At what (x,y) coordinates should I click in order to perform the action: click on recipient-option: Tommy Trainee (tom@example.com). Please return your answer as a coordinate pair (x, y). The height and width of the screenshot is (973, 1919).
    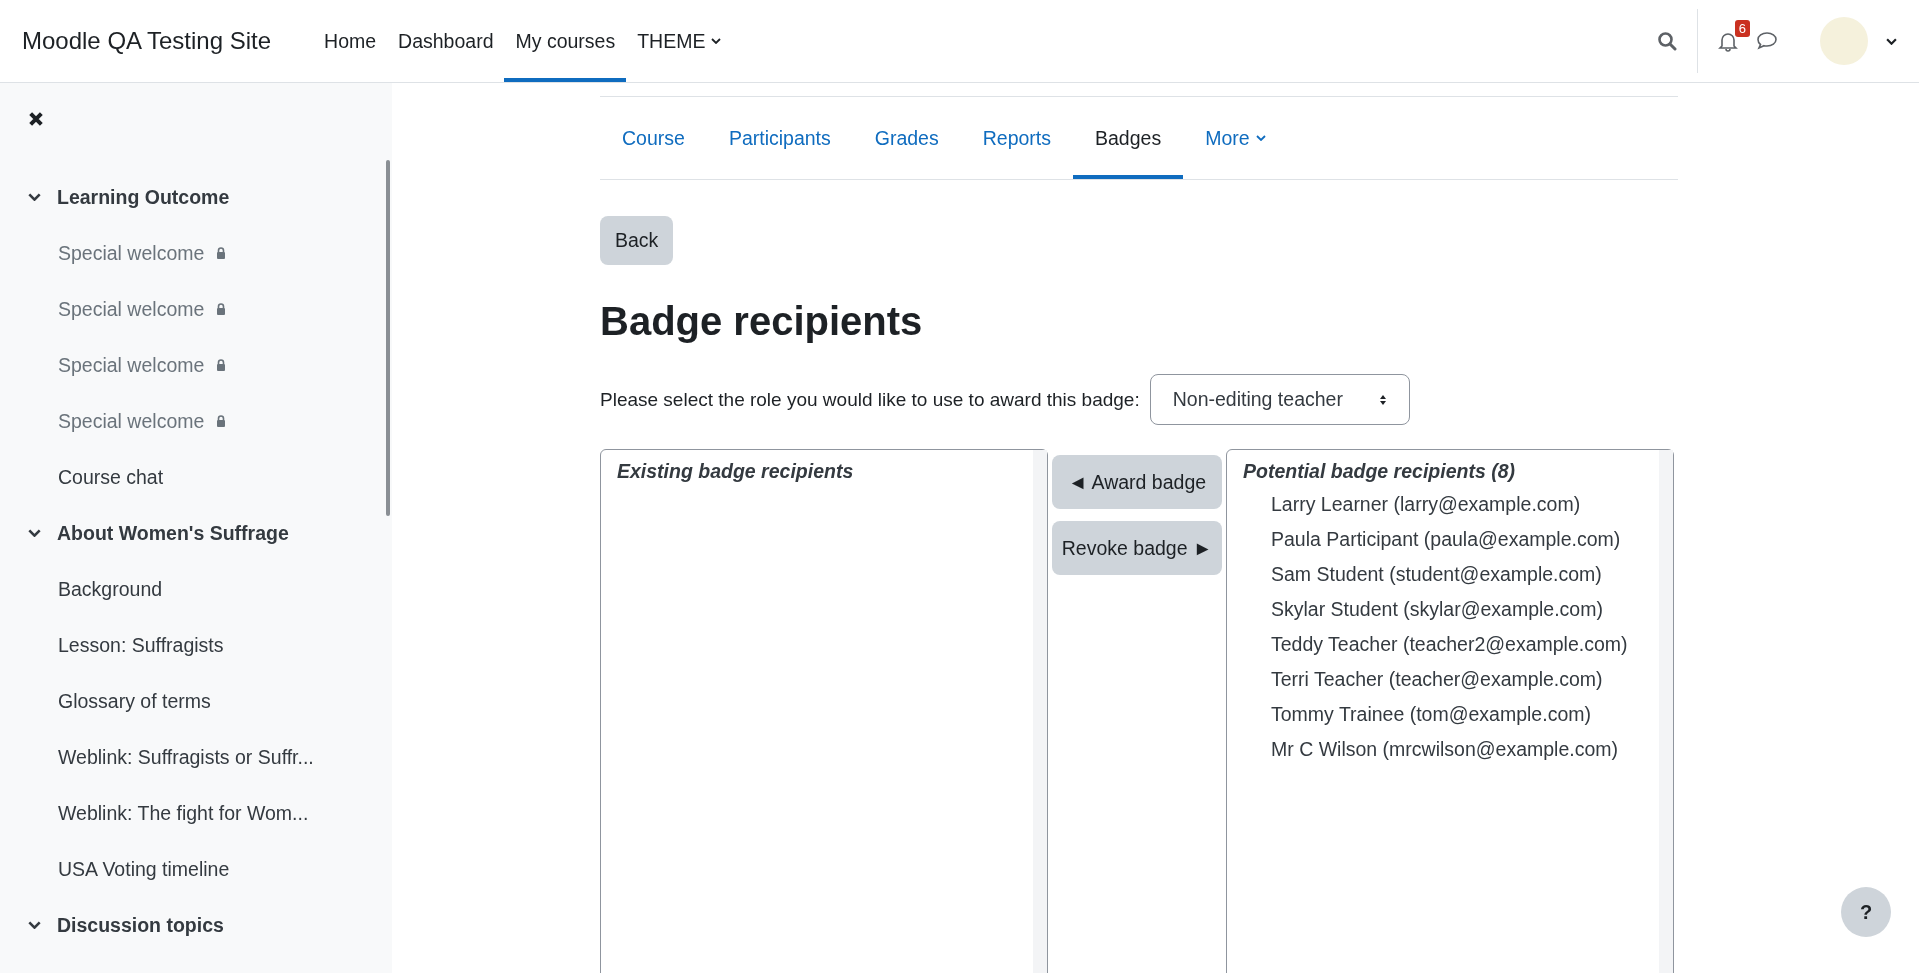
    Looking at the image, I should click on (1443, 714).